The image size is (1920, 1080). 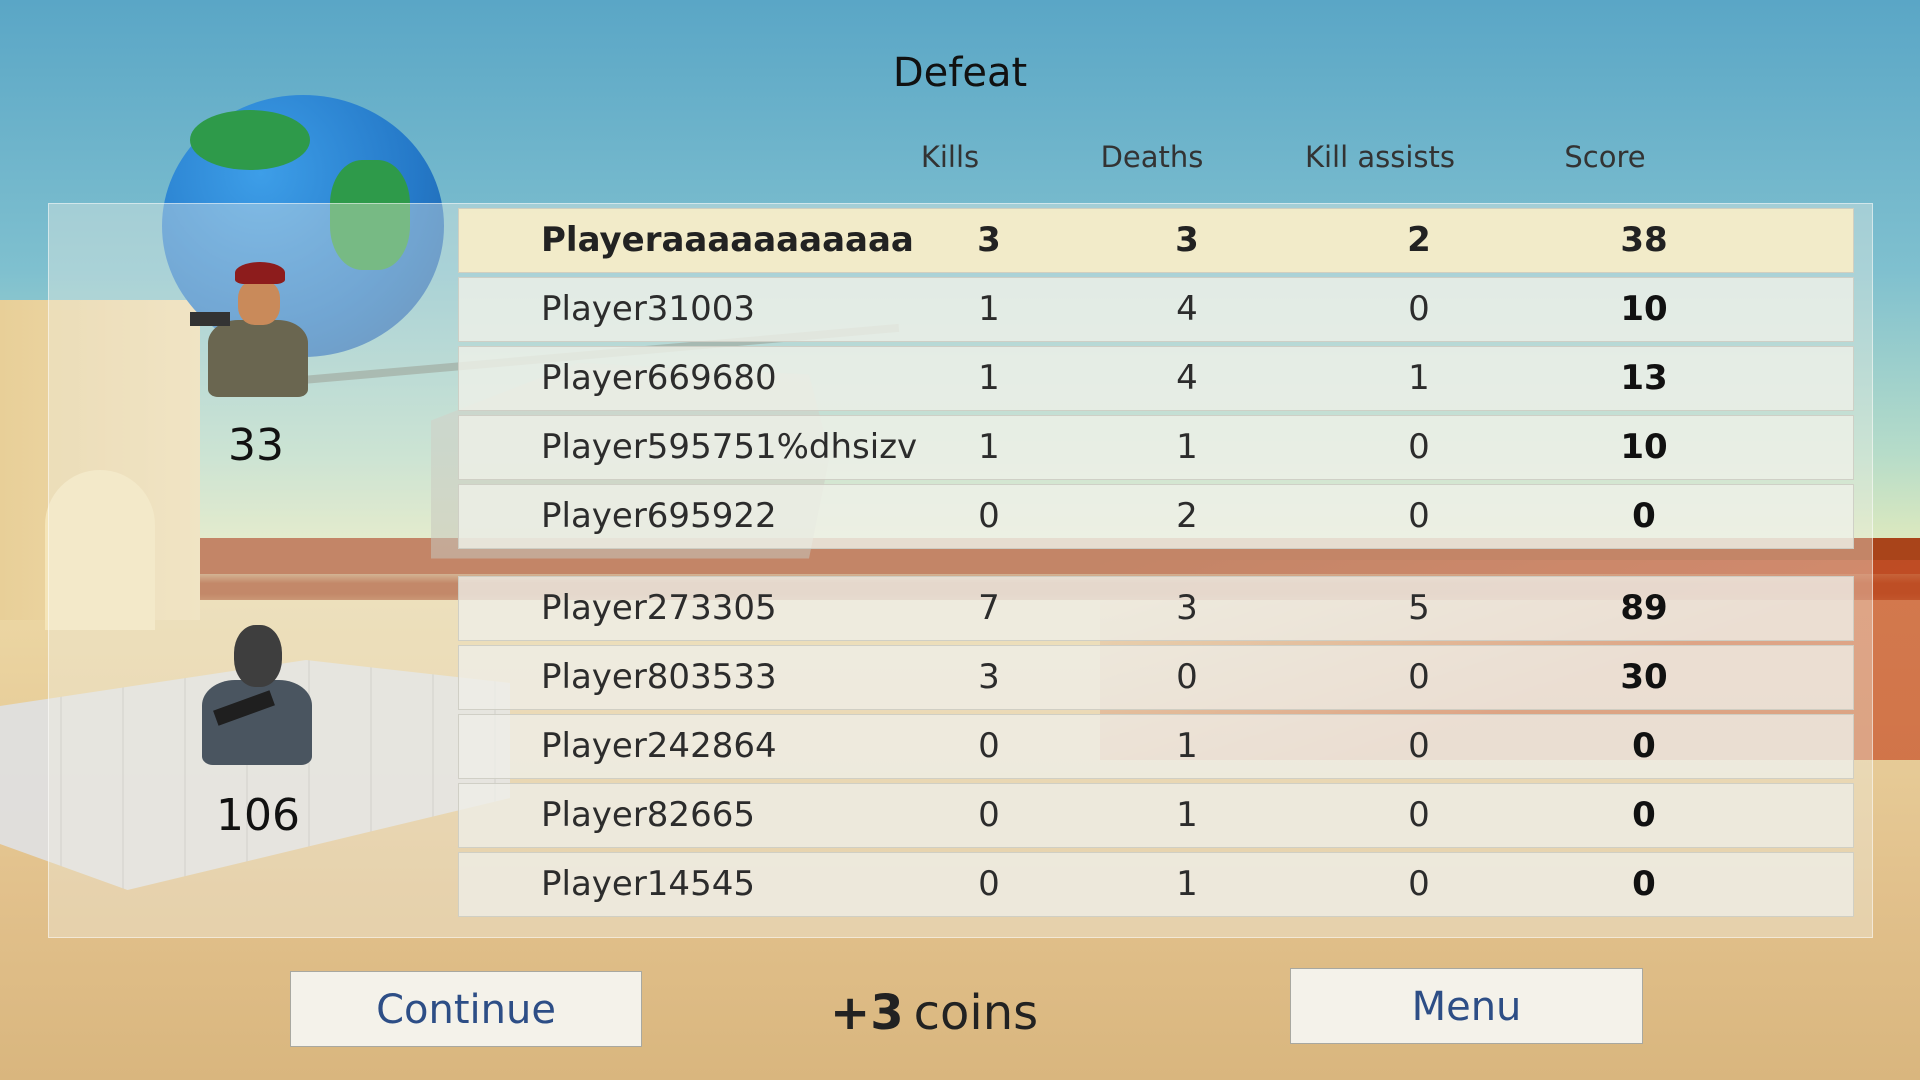 What do you see at coordinates (867, 1013) in the screenshot?
I see `coins-amount: +3` at bounding box center [867, 1013].